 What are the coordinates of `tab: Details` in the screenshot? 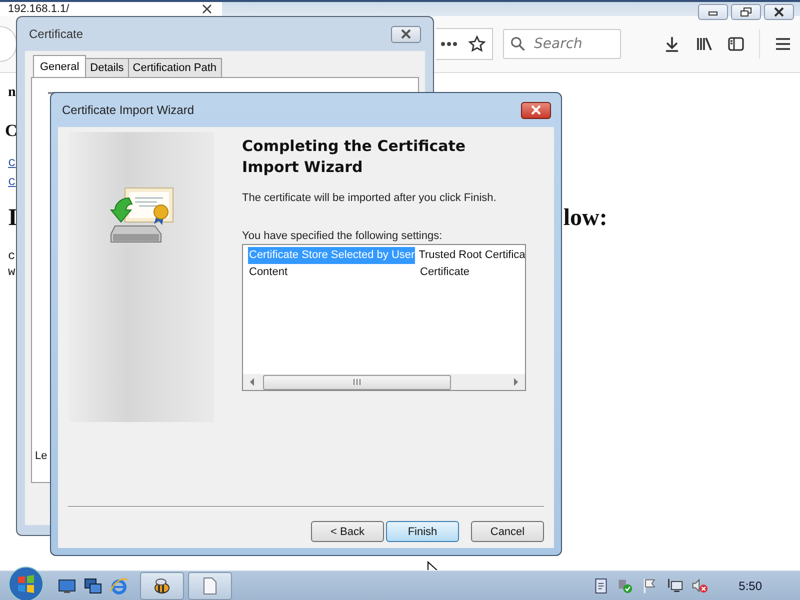 It's located at (107, 67).